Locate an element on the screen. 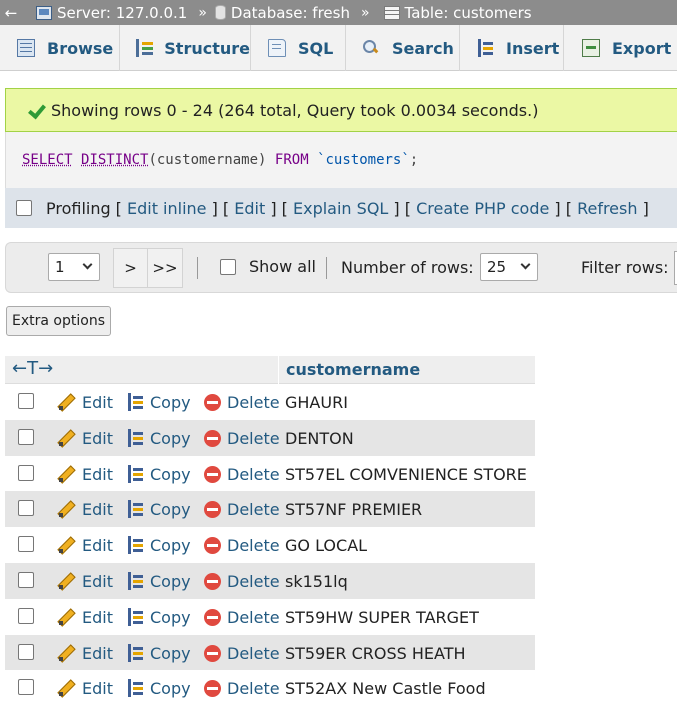 The image size is (677, 708). table-row: Edit Copy Delete GHAURI is located at coordinates (270, 402).